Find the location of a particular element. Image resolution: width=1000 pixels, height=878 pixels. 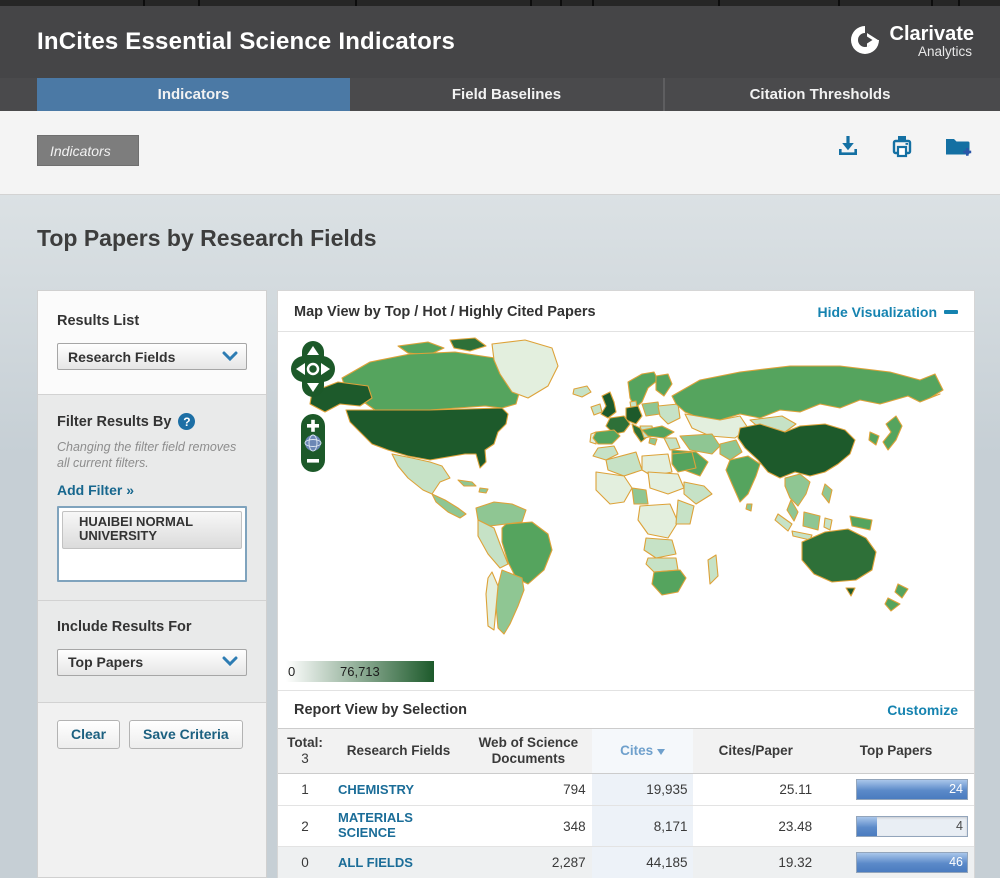

clarivate-logo-icon is located at coordinates (865, 42).